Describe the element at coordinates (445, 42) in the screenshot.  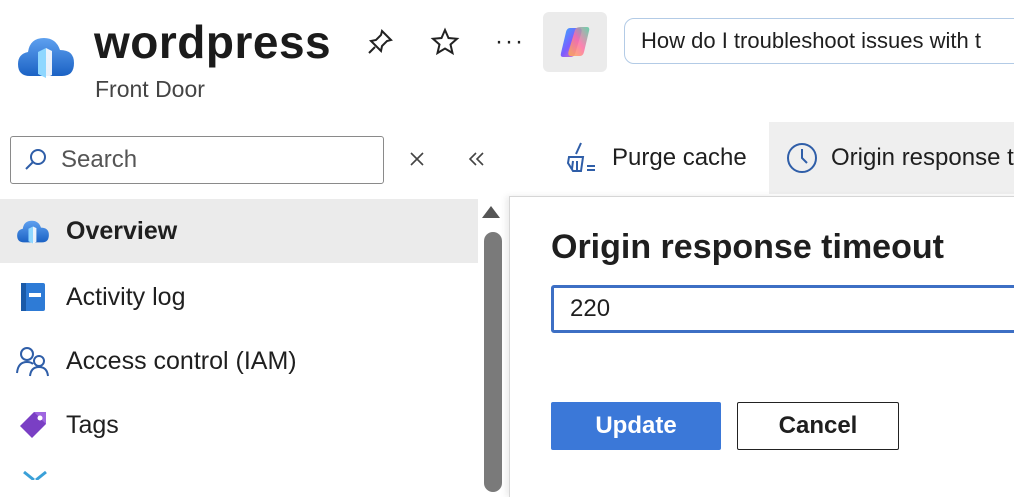
I see `favorite-star-icon` at that location.